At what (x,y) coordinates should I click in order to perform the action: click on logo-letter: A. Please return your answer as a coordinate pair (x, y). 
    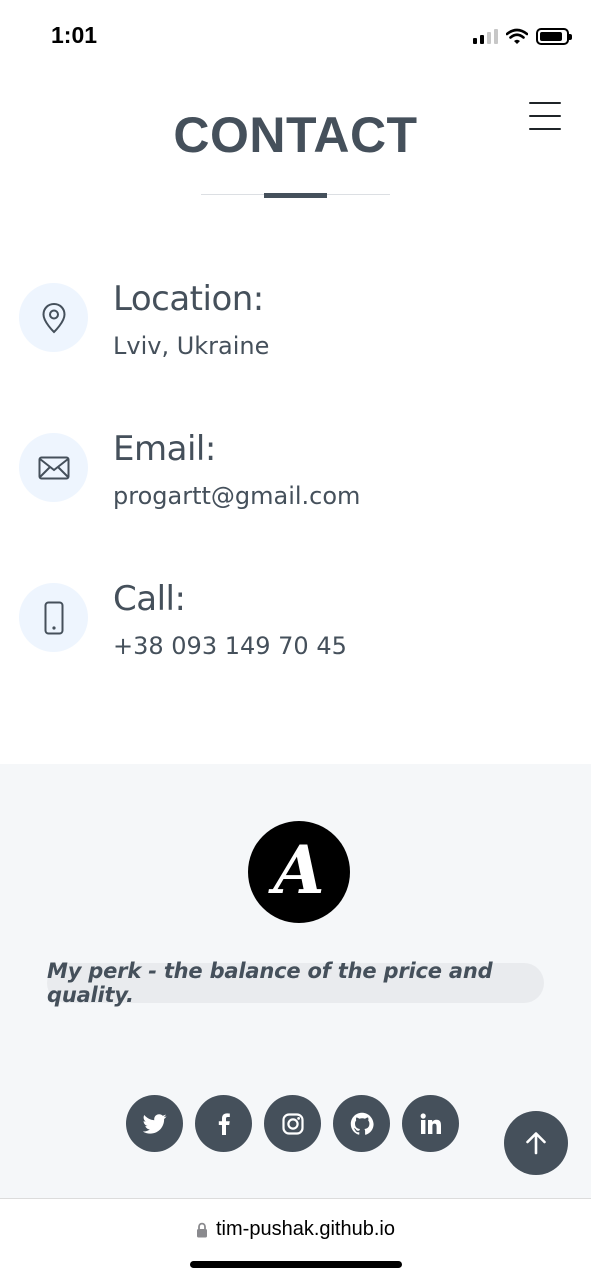
    Looking at the image, I should click on (299, 870).